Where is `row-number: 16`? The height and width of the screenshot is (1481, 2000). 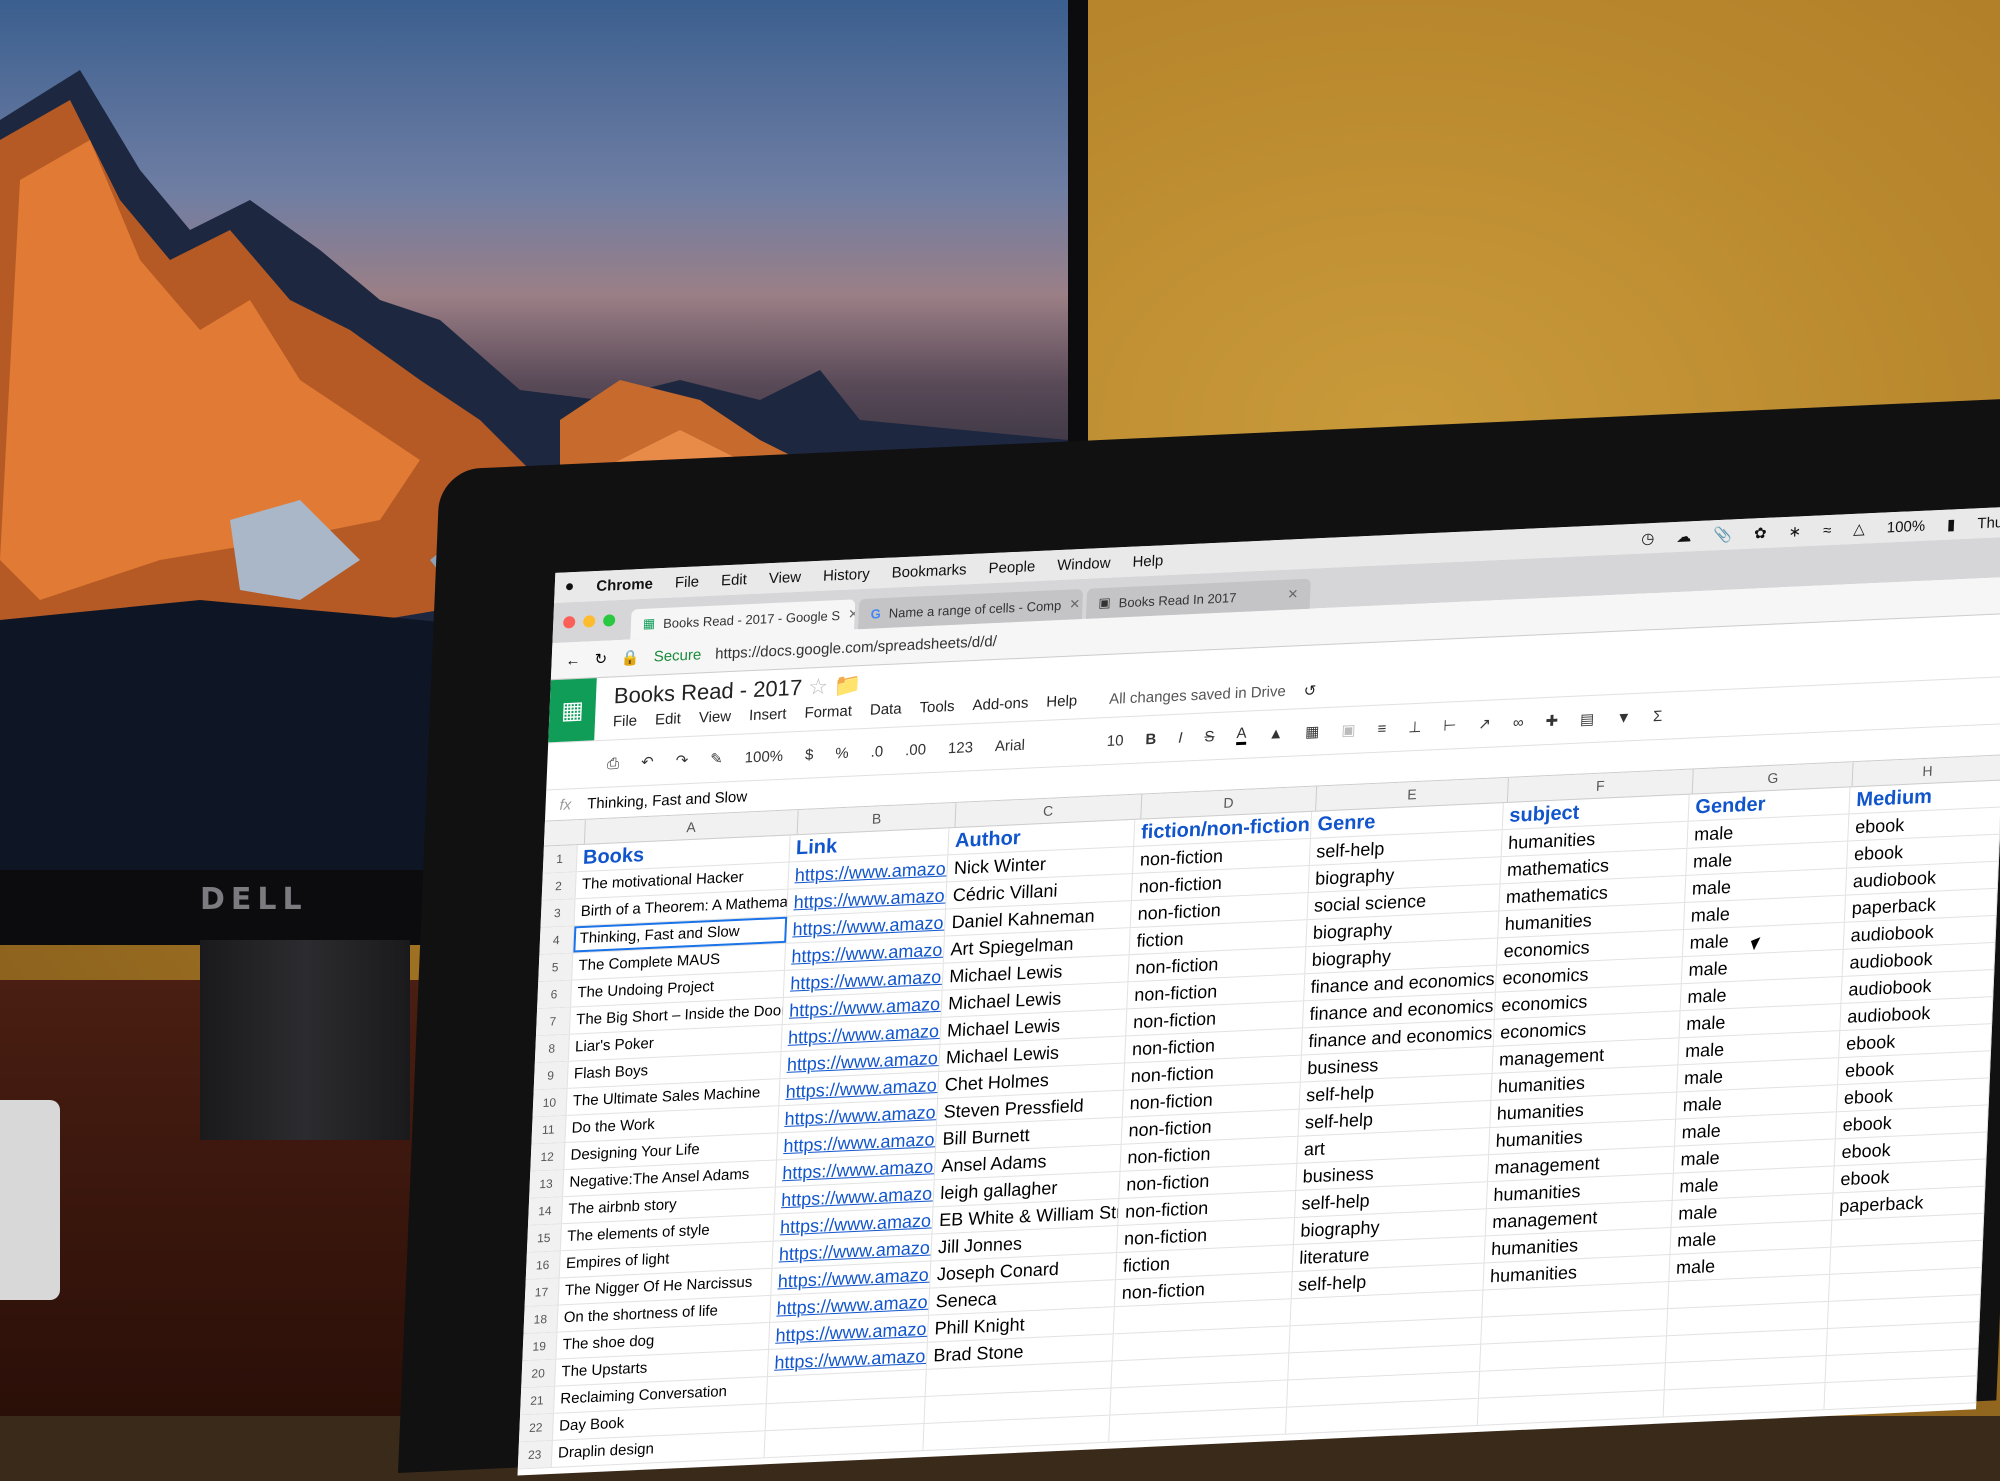
row-number: 16 is located at coordinates (543, 1265).